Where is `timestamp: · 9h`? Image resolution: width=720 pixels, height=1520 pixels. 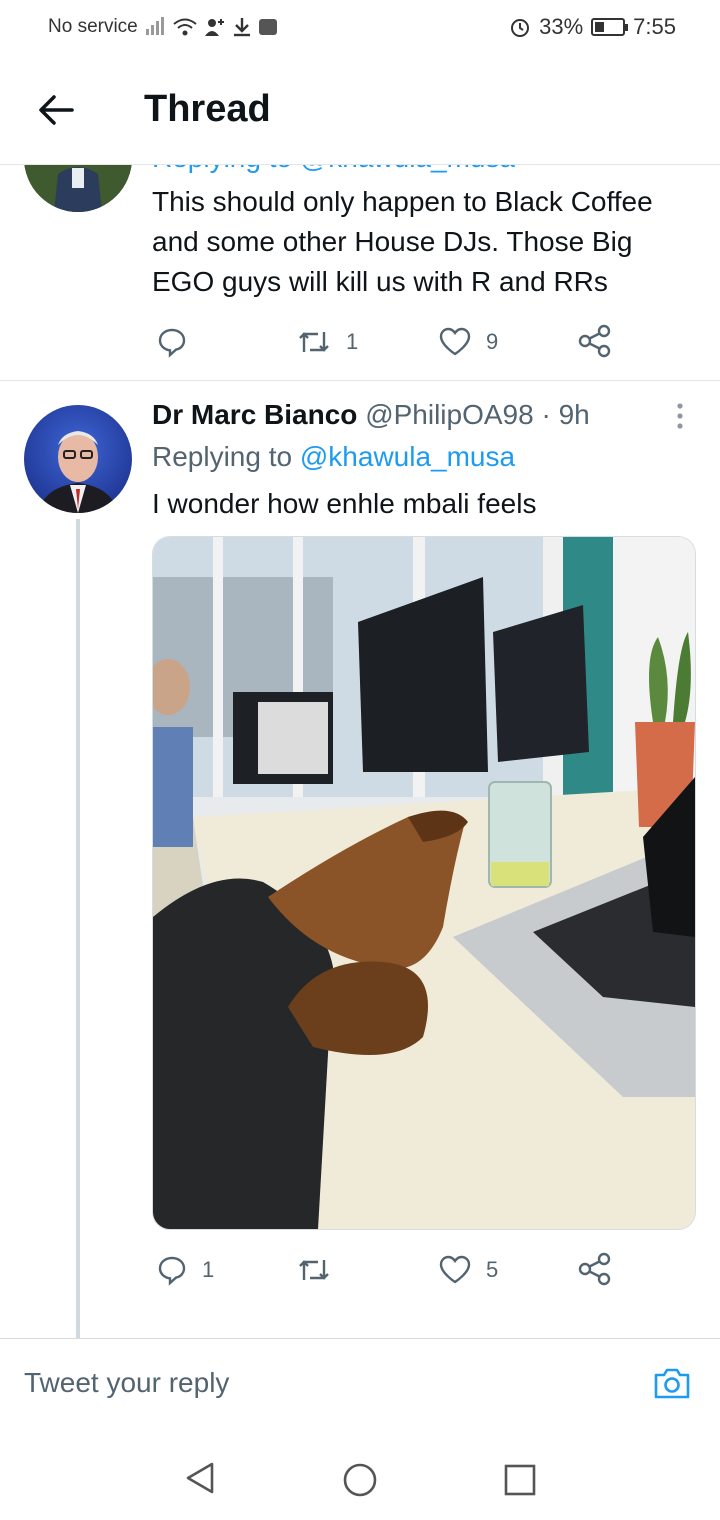
timestamp: · 9h is located at coordinates (565, 414).